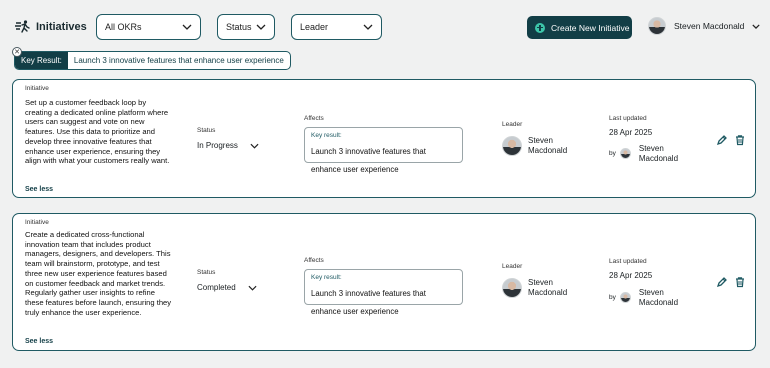 This screenshot has width=770, height=368. What do you see at coordinates (148, 27) in the screenshot?
I see `okr-filter-dropdown: All OKRs` at bounding box center [148, 27].